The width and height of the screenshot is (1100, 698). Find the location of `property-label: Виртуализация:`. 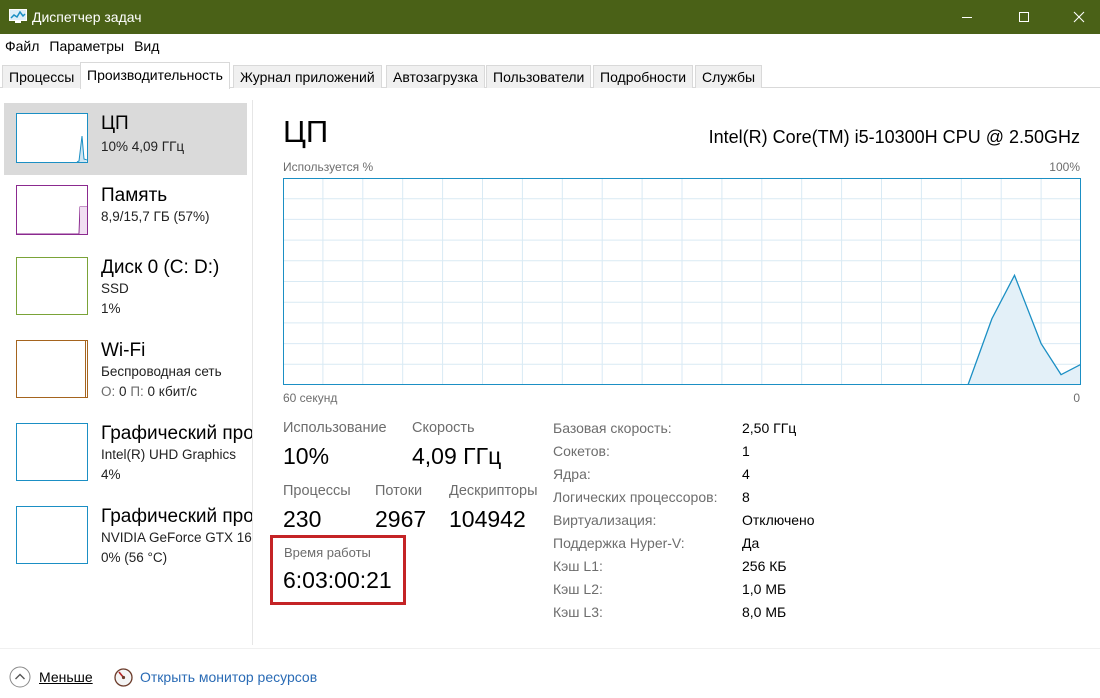

property-label: Виртуализация: is located at coordinates (605, 520).